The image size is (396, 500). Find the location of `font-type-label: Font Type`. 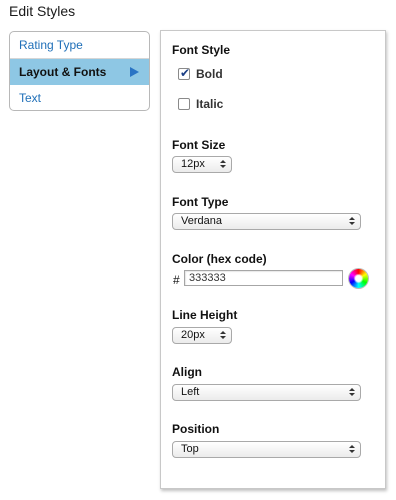

font-type-label: Font Type is located at coordinates (200, 202).